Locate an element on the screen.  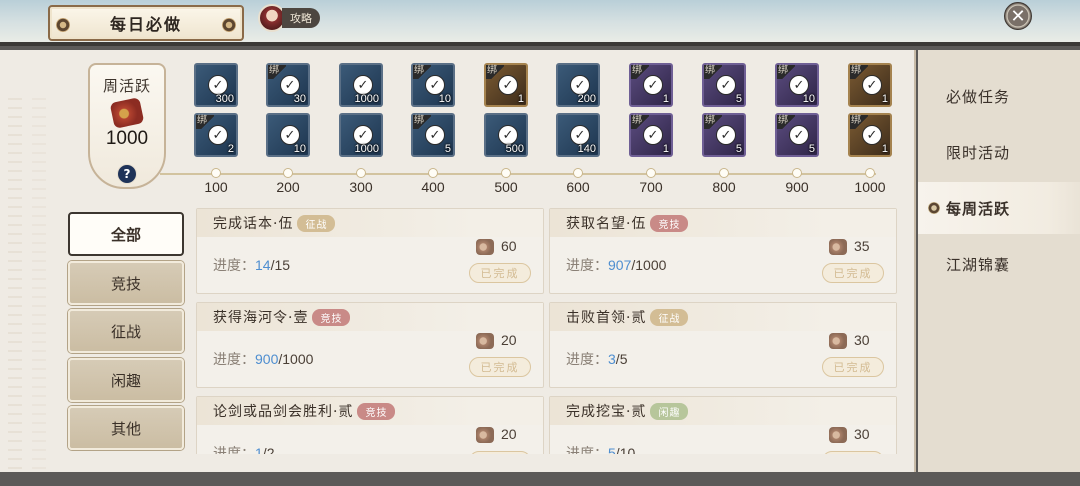
task-card: 获得海河令·壹 竞技 进度：900/1000 20 已完成 is located at coordinates (370, 345).